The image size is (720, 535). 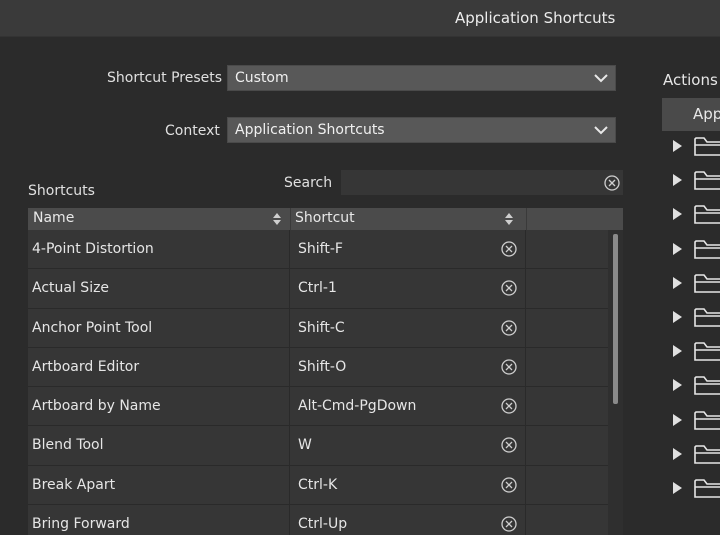 I want to click on column-header-shortcut-label: Shortcut, so click(x=325, y=218).